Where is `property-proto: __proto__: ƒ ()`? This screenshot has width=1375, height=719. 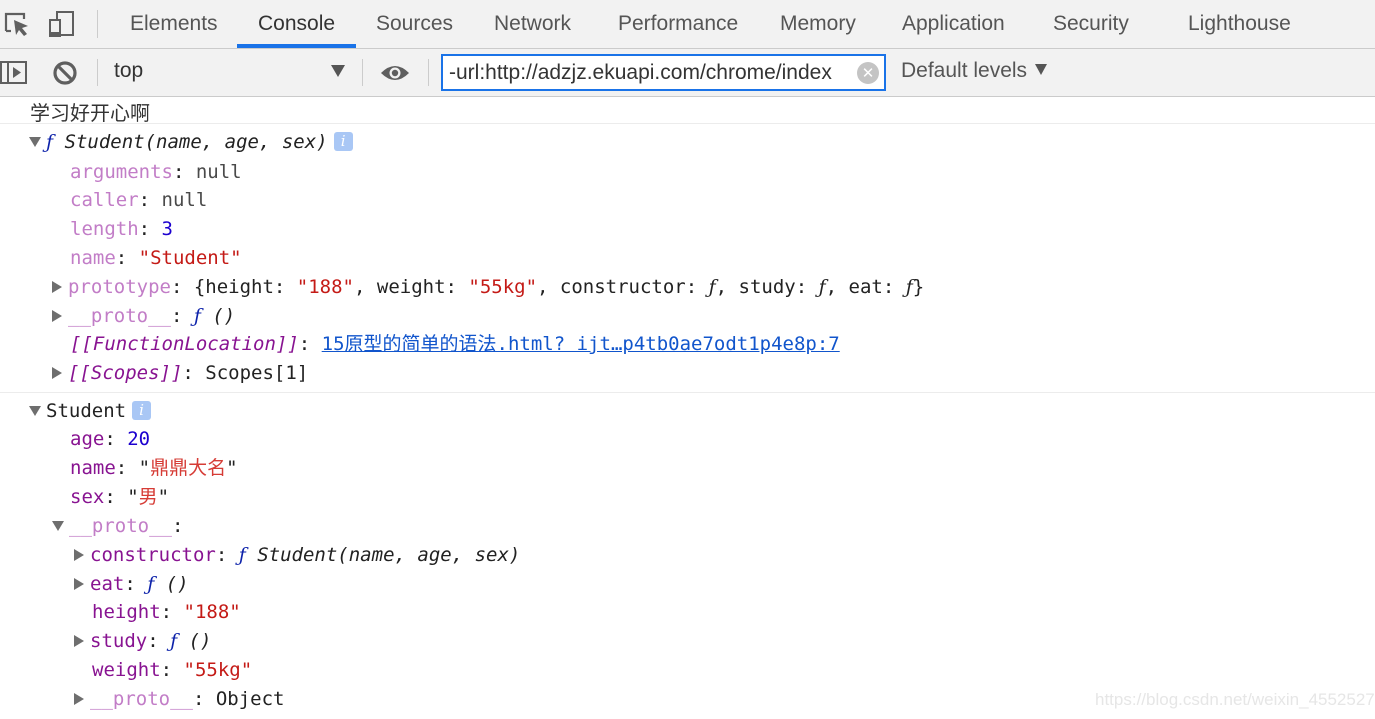 property-proto: __proto__: ƒ () is located at coordinates (143, 316).